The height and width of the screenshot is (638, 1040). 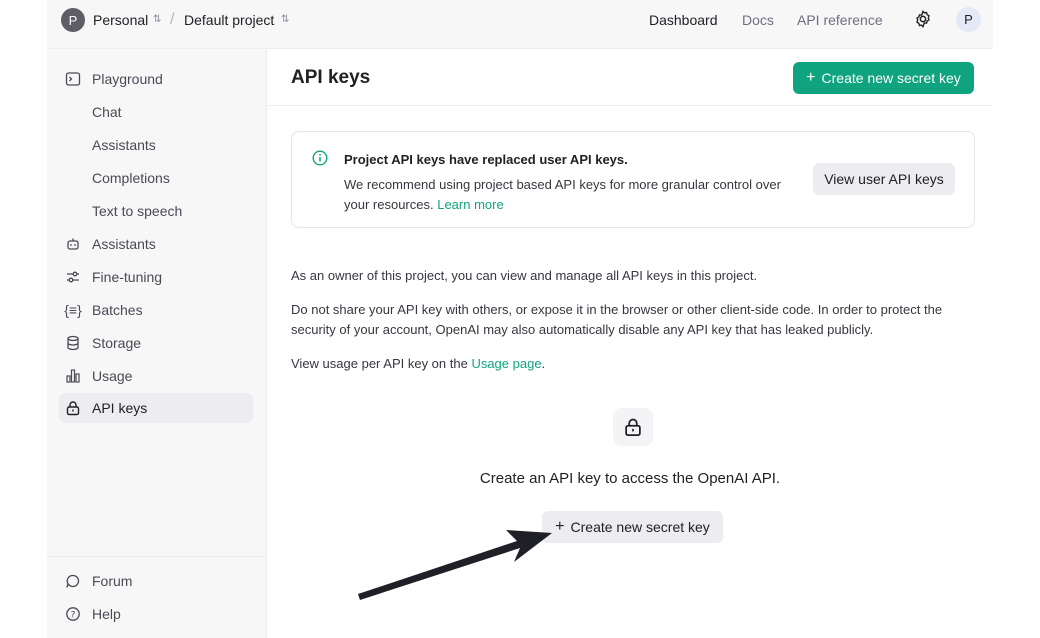 What do you see at coordinates (470, 204) in the screenshot?
I see `learn-more-link: Learn more` at bounding box center [470, 204].